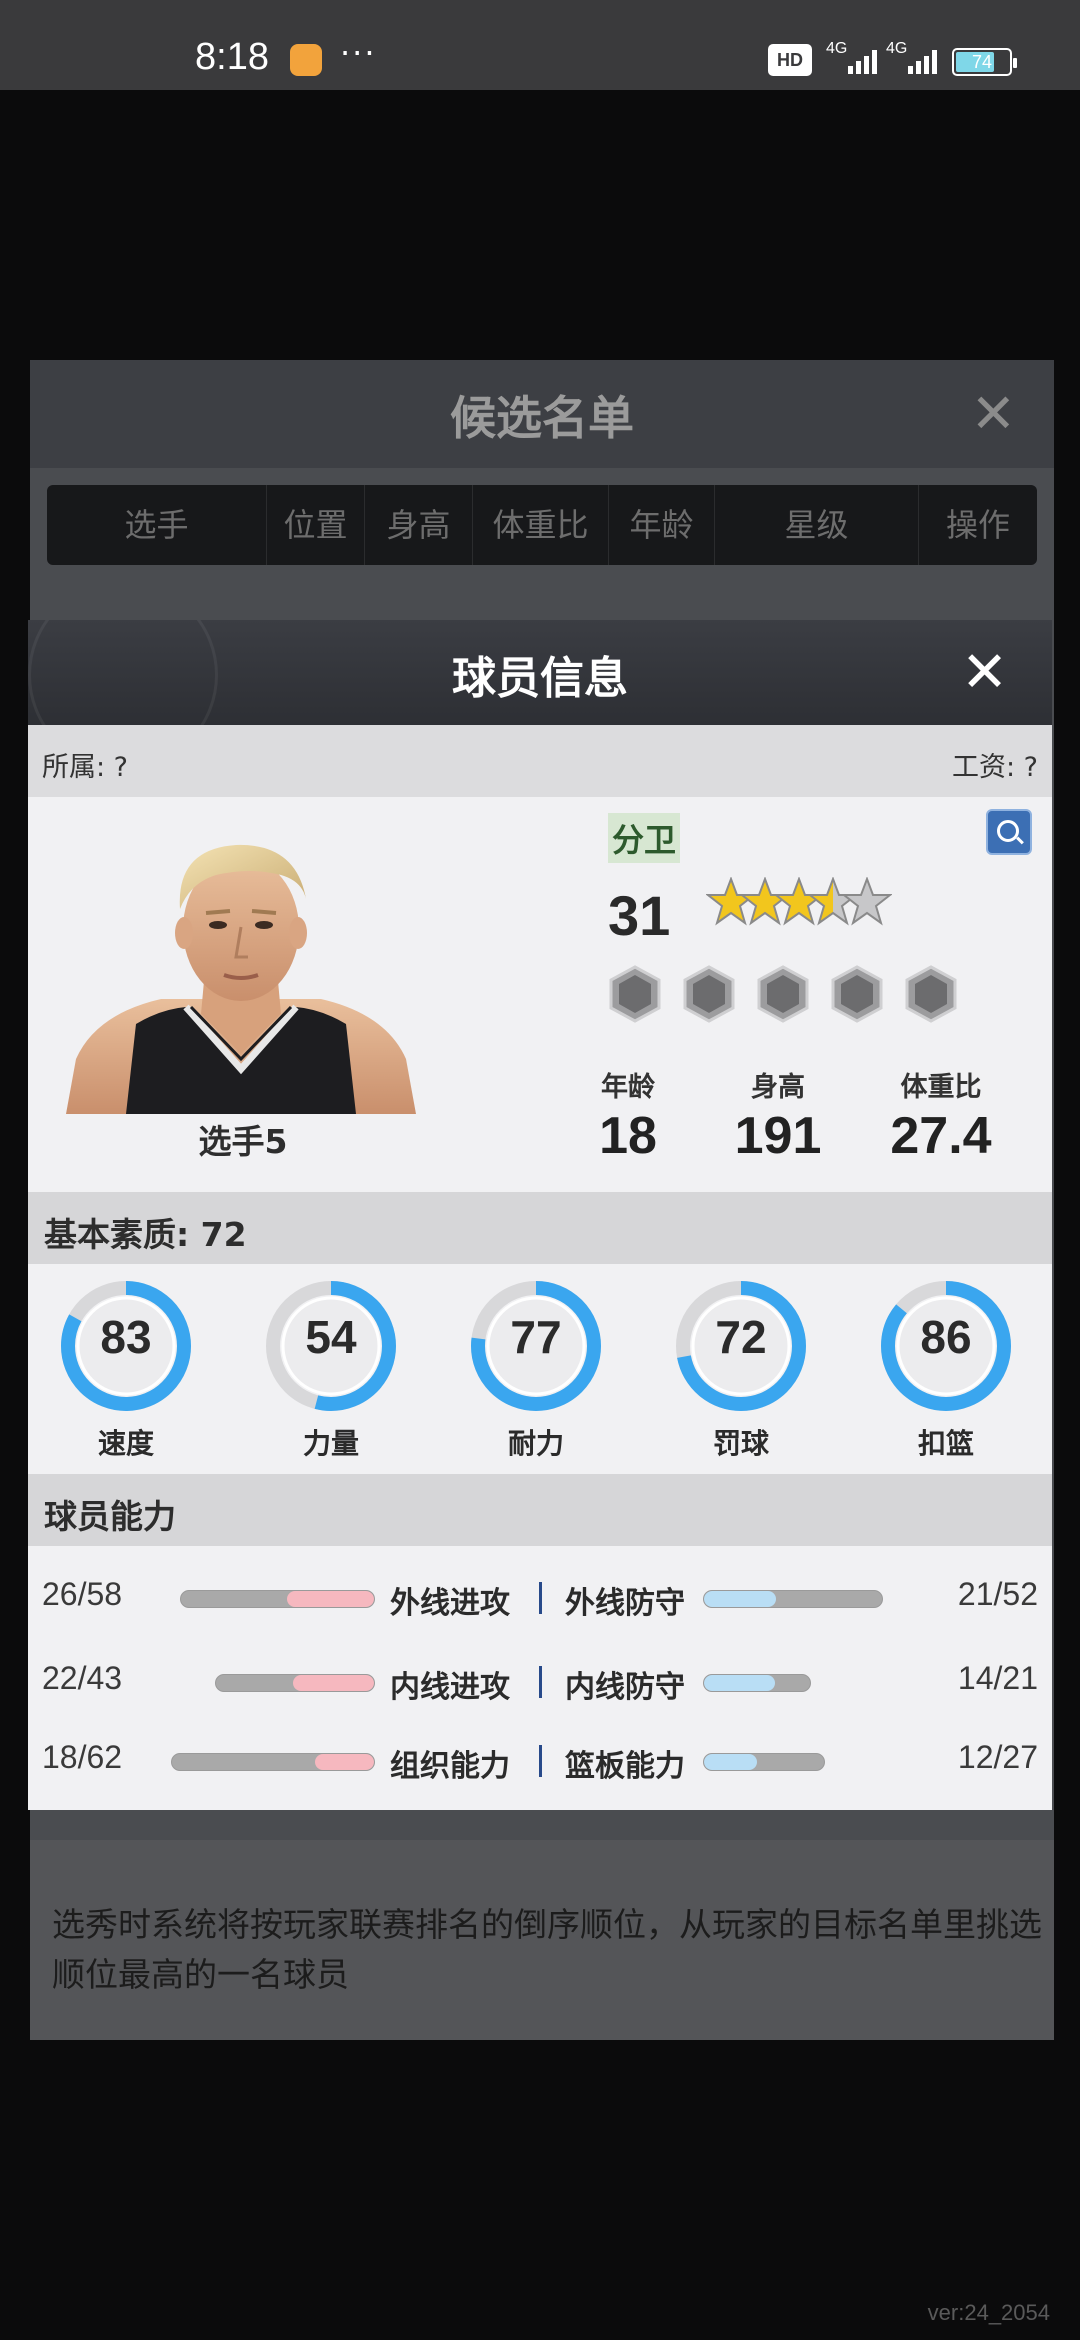 The image size is (1080, 2340). I want to click on affiliation-row: 所属: ? 工资: ?, so click(540, 761).